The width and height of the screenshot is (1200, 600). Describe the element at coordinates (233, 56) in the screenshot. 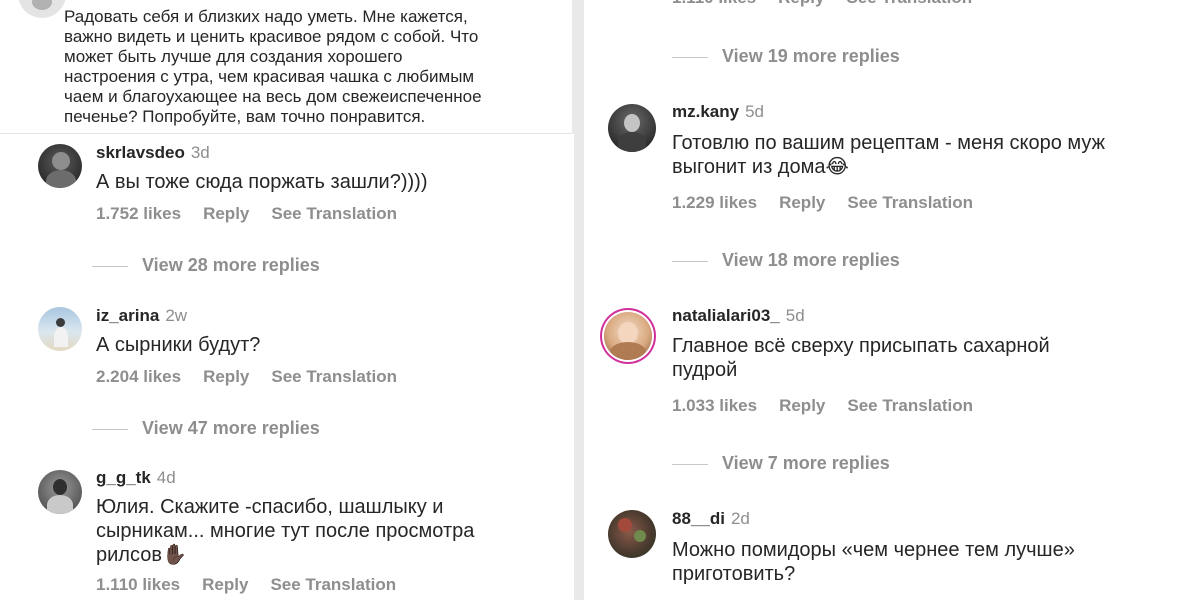

I see `comment-line: может быть лучше для создания хорошего` at that location.